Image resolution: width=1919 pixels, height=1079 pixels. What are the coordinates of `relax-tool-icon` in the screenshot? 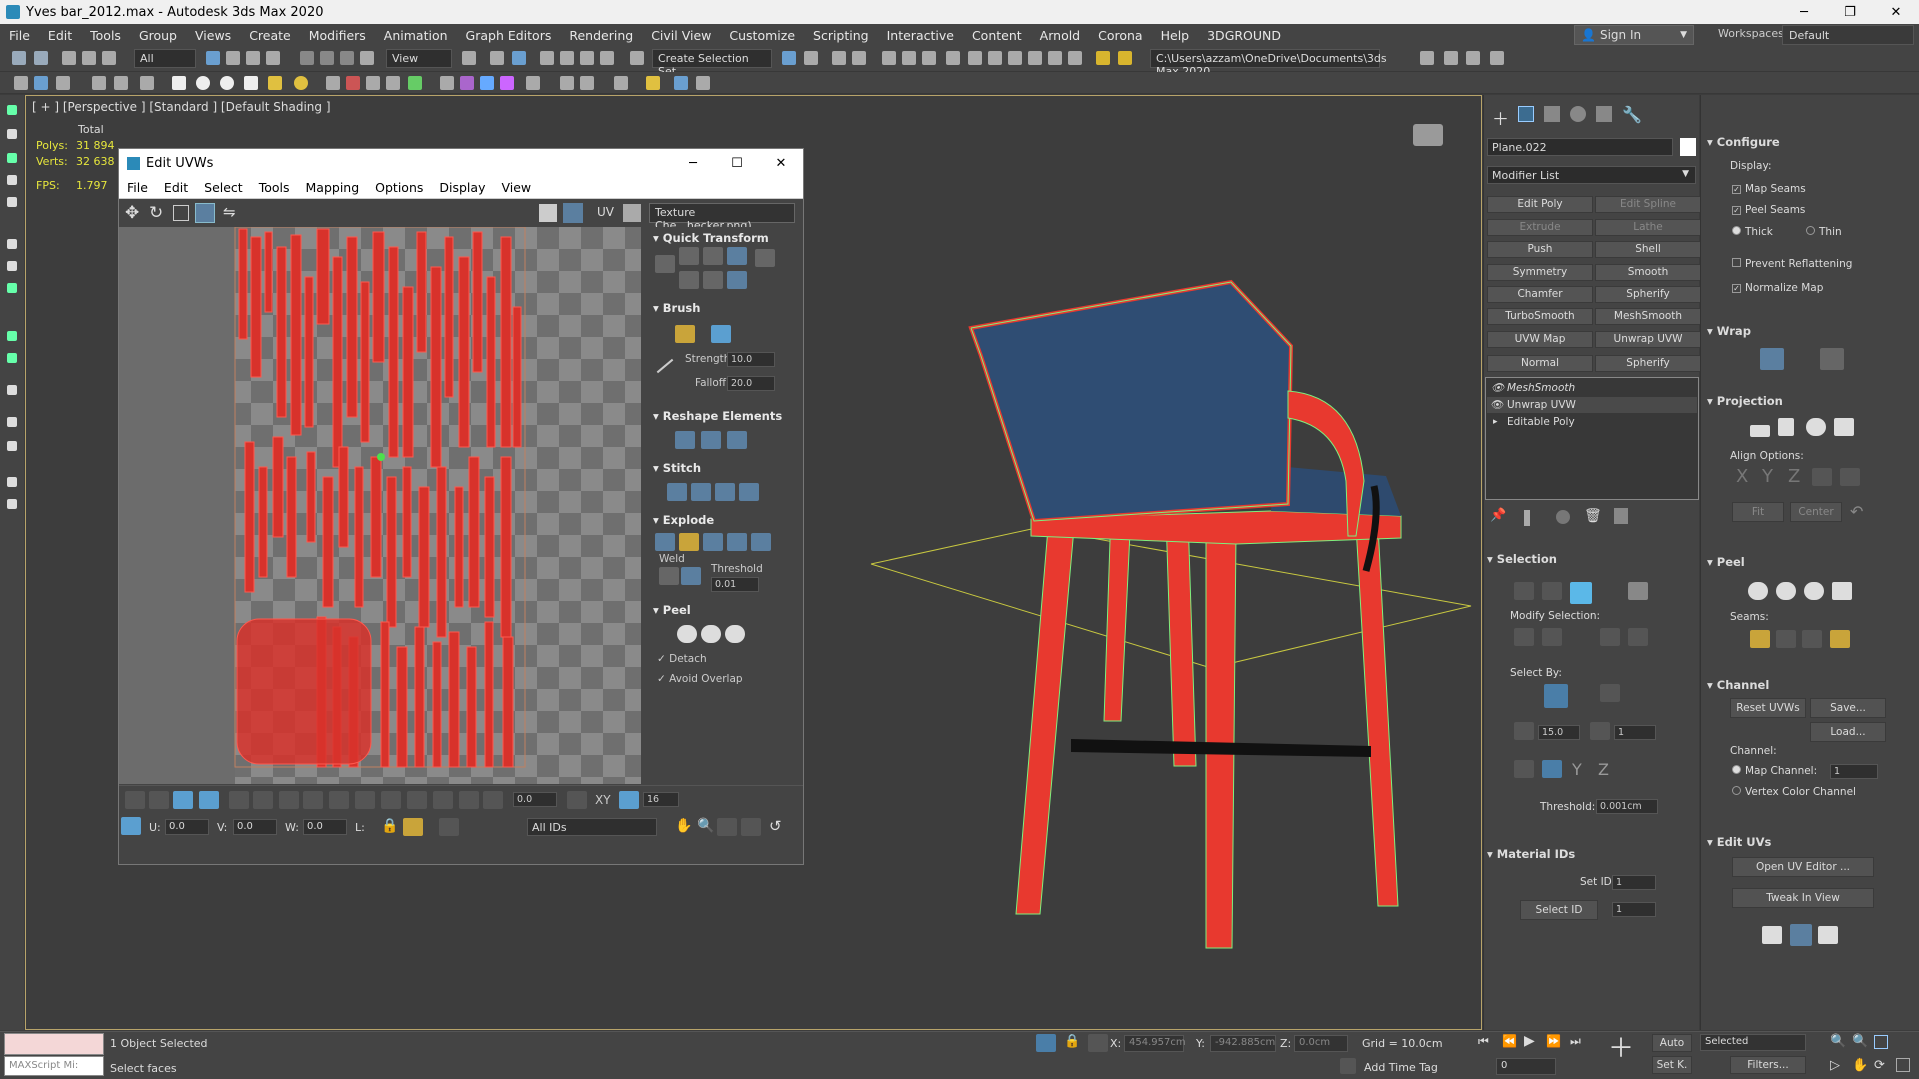 It's located at (443, 800).